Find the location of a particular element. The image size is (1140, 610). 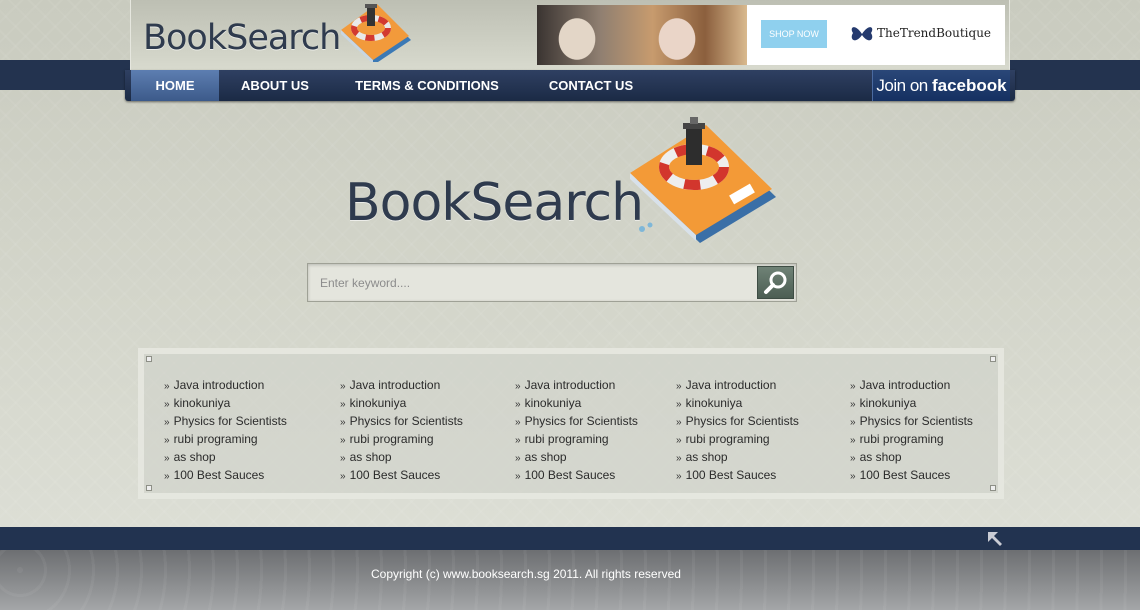

facebook-brand-text: facebook is located at coordinates (969, 85).